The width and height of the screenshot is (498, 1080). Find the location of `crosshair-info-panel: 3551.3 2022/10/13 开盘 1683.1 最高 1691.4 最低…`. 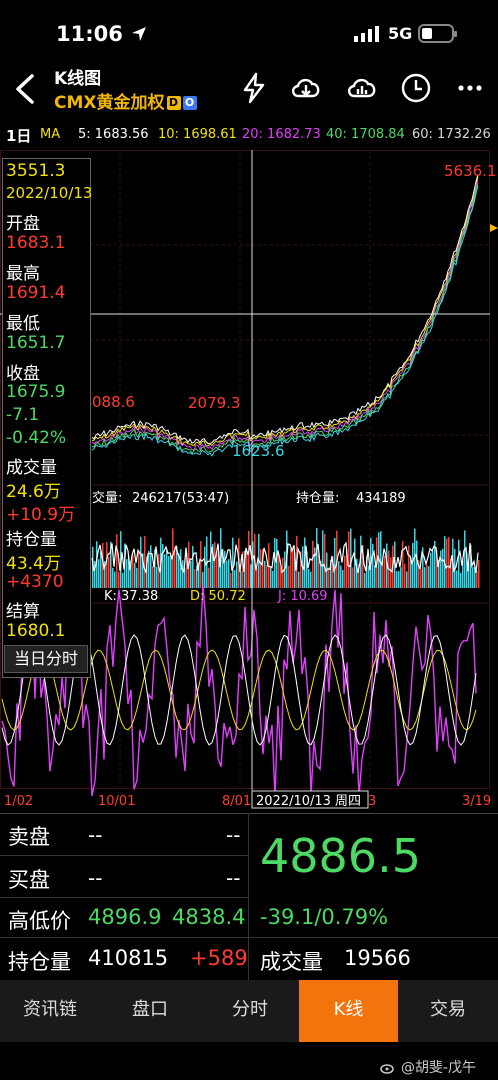

crosshair-info-panel: 3551.3 2022/10/13 开盘 1683.1 最高 1691.4 最低… is located at coordinates (47, 418).